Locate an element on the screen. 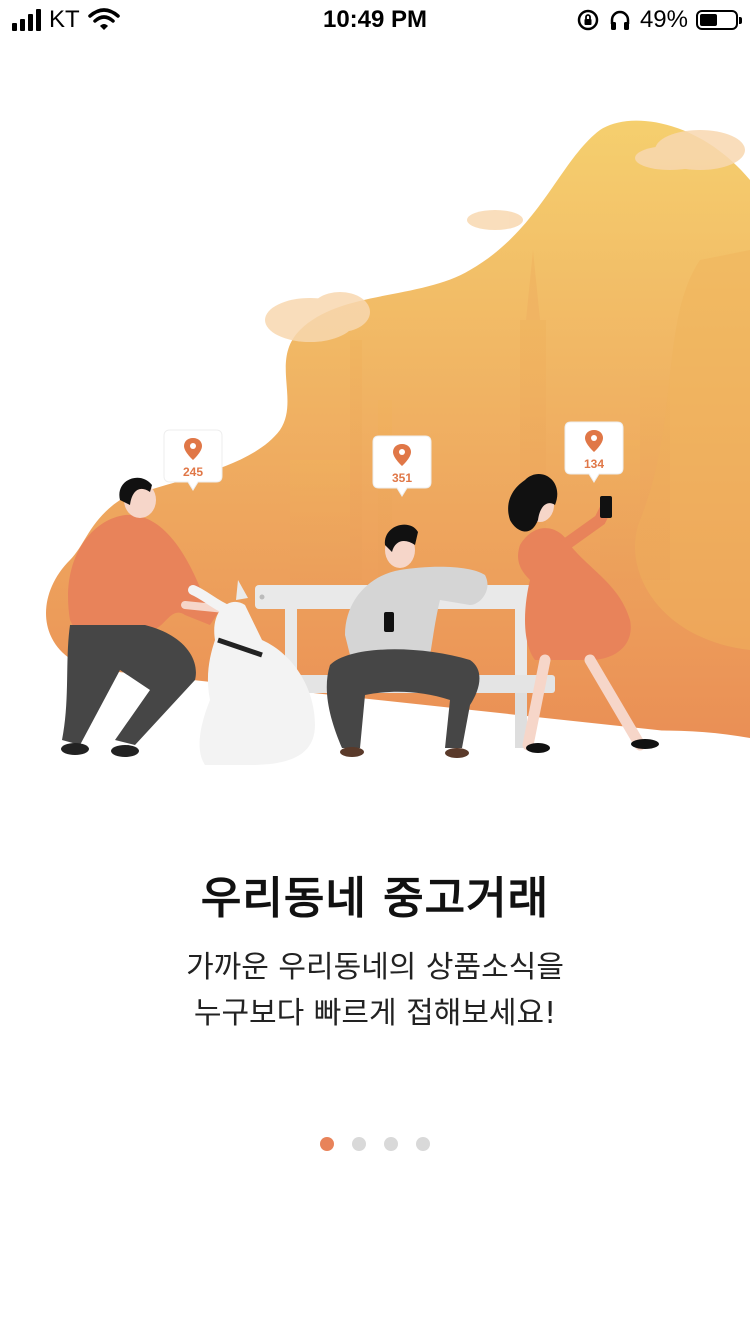 This screenshot has height=1334, width=750. battery-fill is located at coordinates (708, 20).